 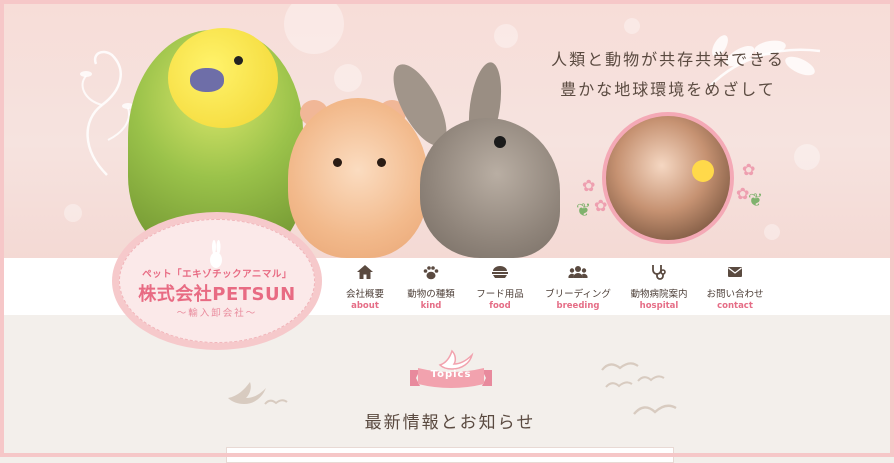 What do you see at coordinates (668, 178) in the screenshot?
I see `girl-with-chick-photo` at bounding box center [668, 178].